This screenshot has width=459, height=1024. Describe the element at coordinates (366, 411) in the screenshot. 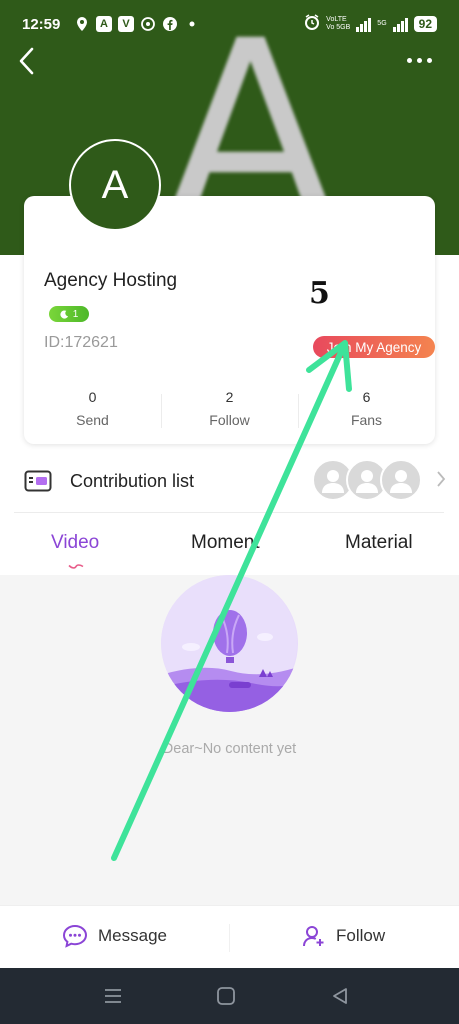

I see `stat-fans: 6 Fans` at that location.